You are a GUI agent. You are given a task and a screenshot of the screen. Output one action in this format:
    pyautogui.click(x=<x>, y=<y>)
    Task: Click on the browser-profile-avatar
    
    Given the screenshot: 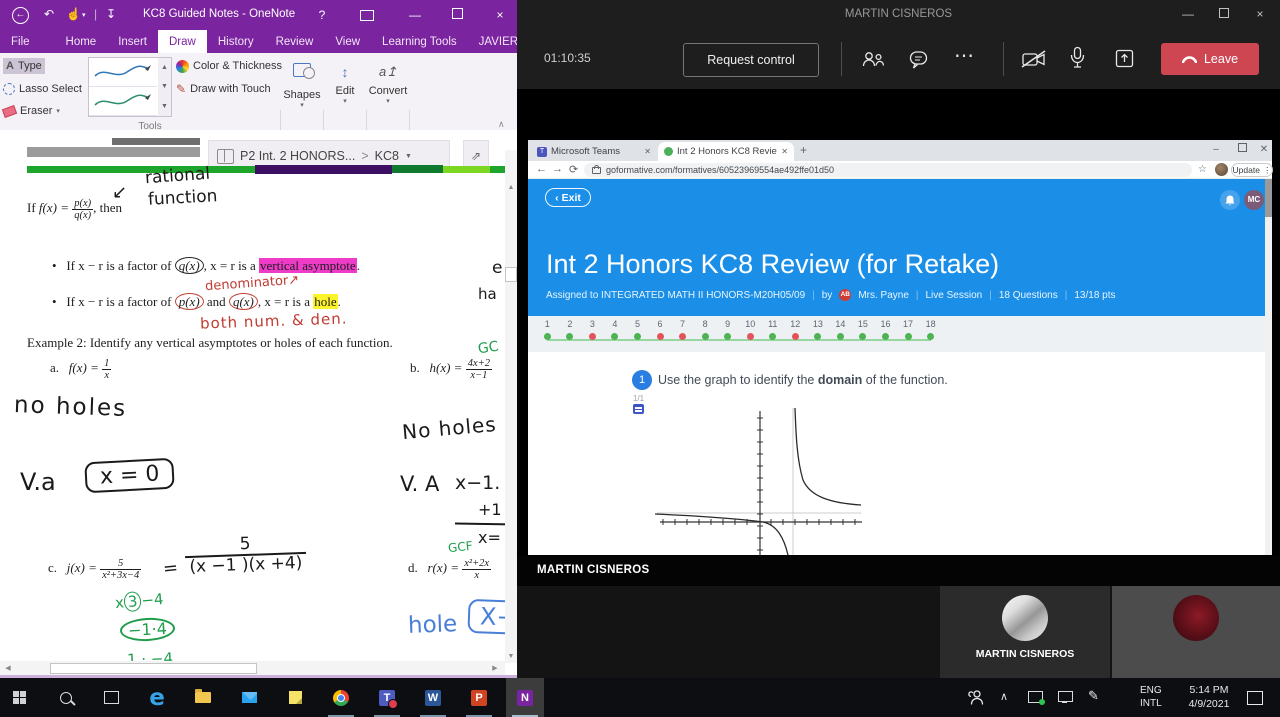 What is the action you would take?
    pyautogui.click(x=1221, y=169)
    